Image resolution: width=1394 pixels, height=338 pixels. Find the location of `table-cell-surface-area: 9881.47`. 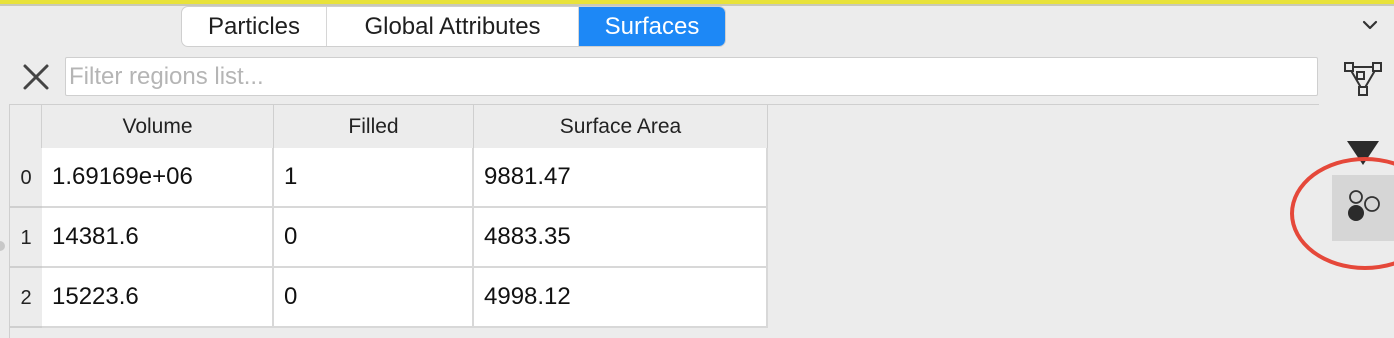

table-cell-surface-area: 9881.47 is located at coordinates (621, 178).